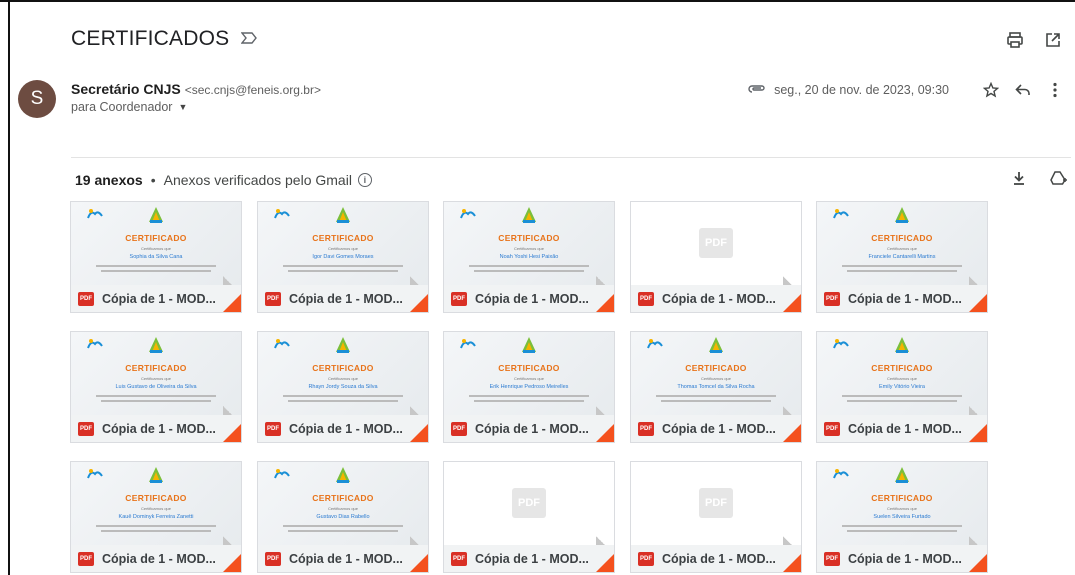 This screenshot has width=1075, height=575. I want to click on sender-email: <sec.cnjs@feneis.org.br>, so click(252, 90).